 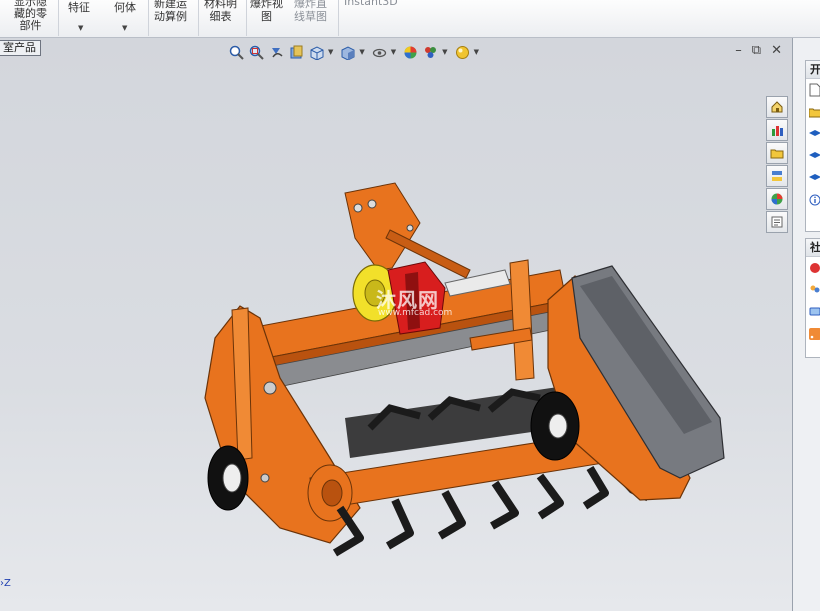 I want to click on new-document-icon, so click(x=813, y=90).